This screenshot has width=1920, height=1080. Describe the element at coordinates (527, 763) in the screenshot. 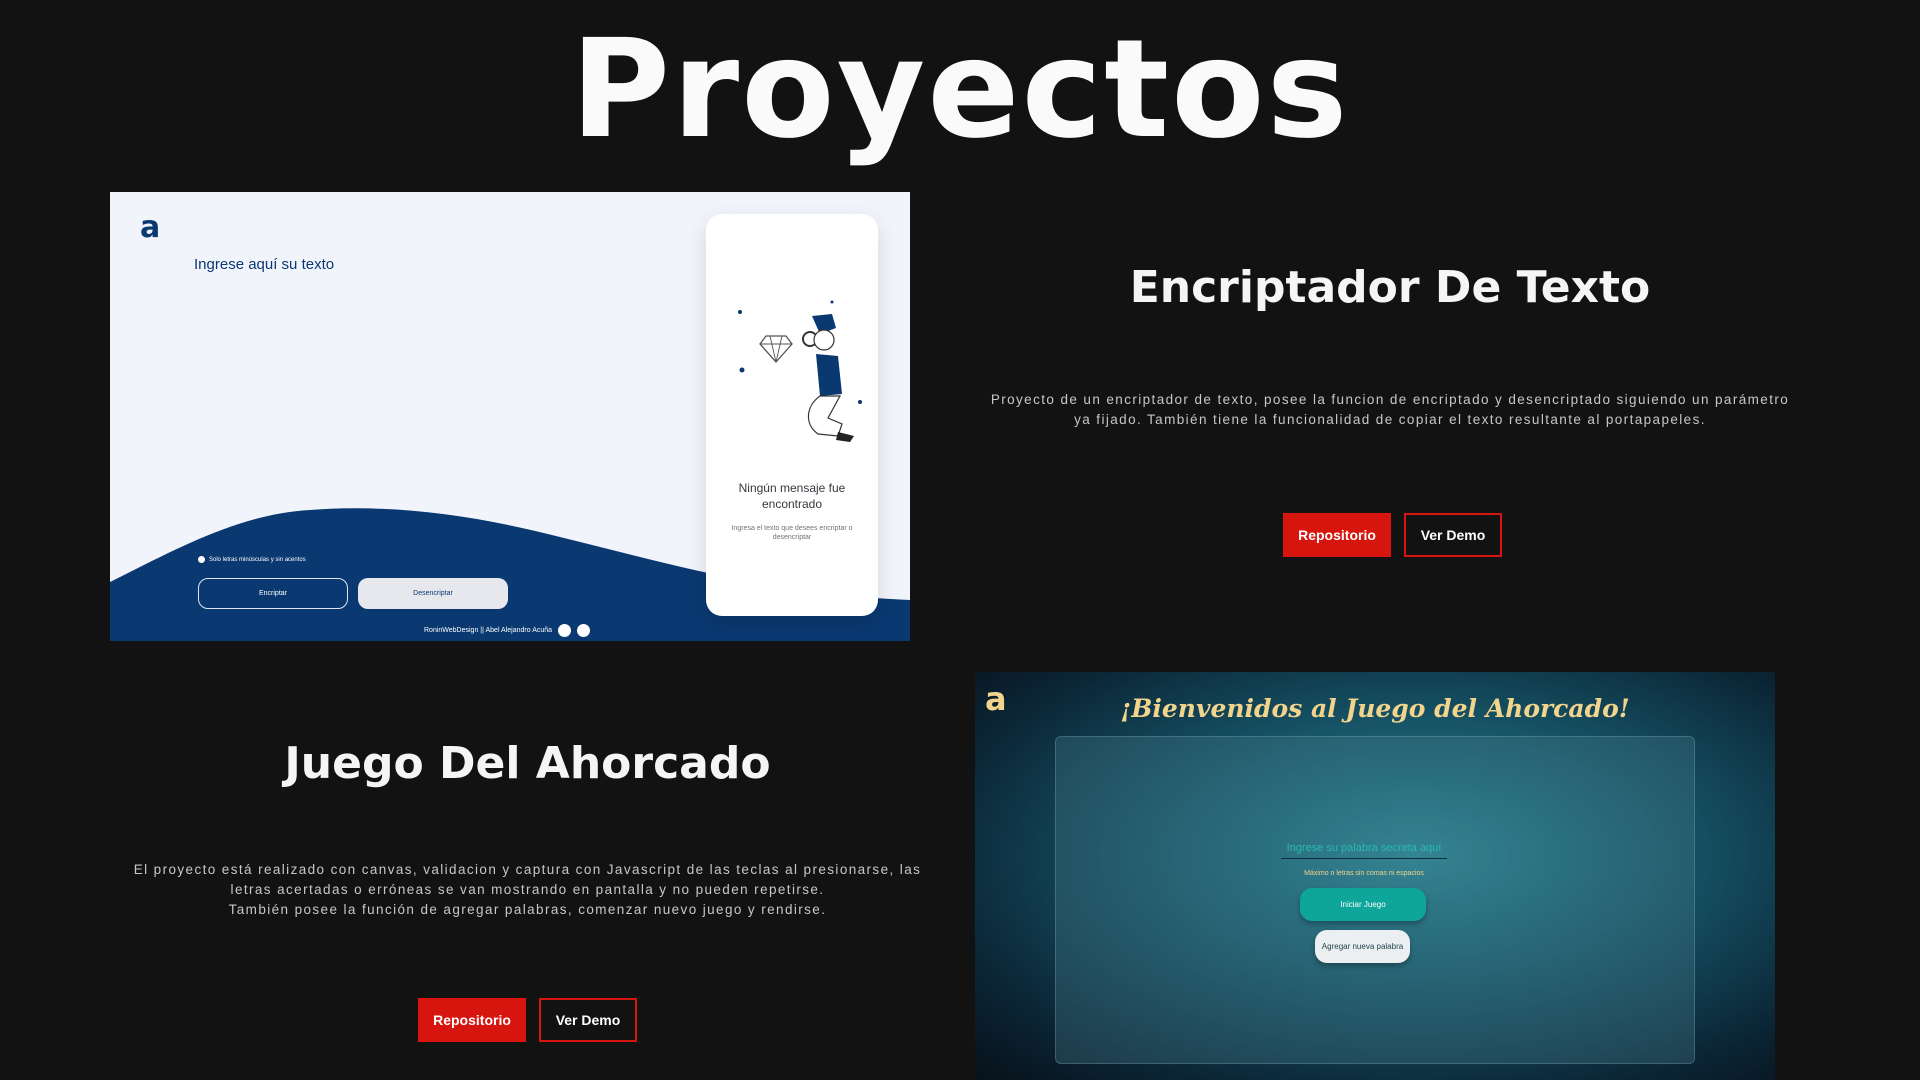

I see `project-title-ahorcado: Juego Del Ahorcado` at that location.